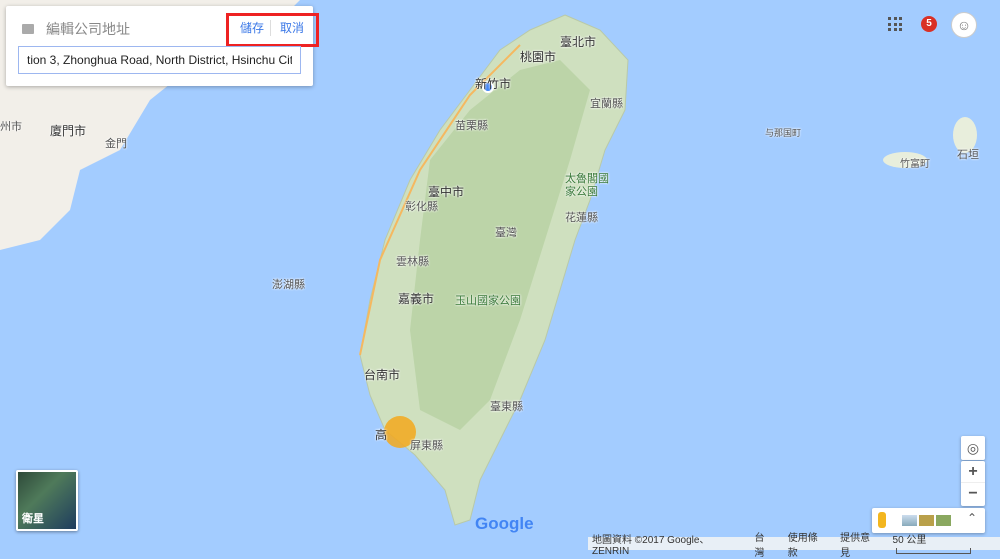 The image size is (1000, 559). What do you see at coordinates (581, 218) in the screenshot?
I see `label-hualien: 花蓮縣` at bounding box center [581, 218].